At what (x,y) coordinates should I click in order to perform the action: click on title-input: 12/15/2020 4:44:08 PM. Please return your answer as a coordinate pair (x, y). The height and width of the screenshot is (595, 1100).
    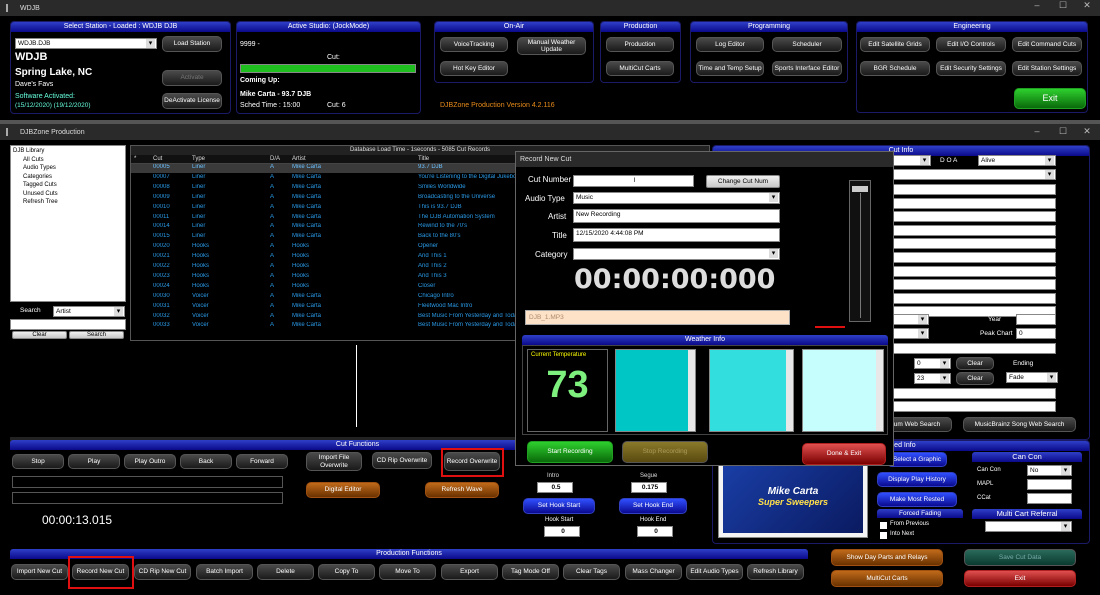
    Looking at the image, I should click on (676, 235).